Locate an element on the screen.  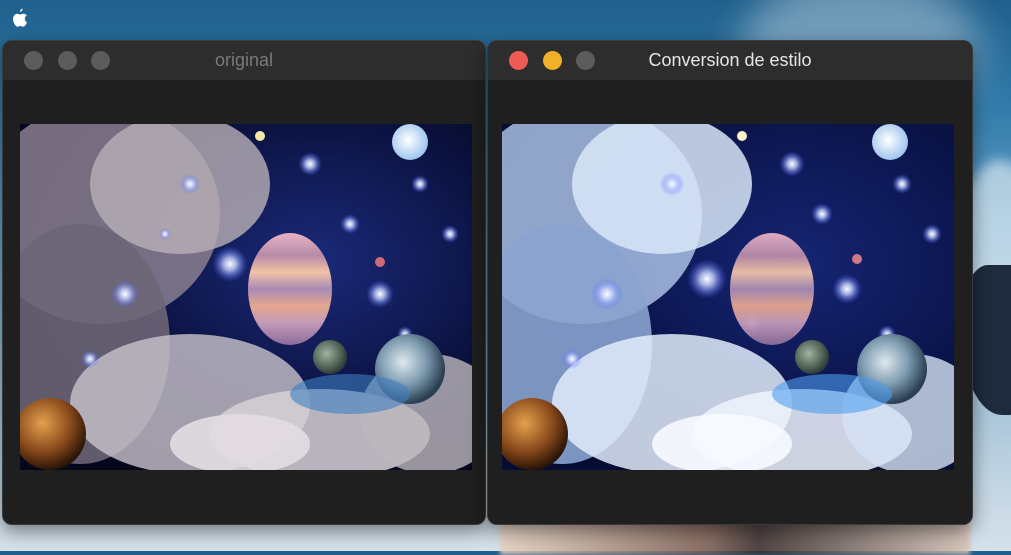
window-title: original is located at coordinates (244, 60).